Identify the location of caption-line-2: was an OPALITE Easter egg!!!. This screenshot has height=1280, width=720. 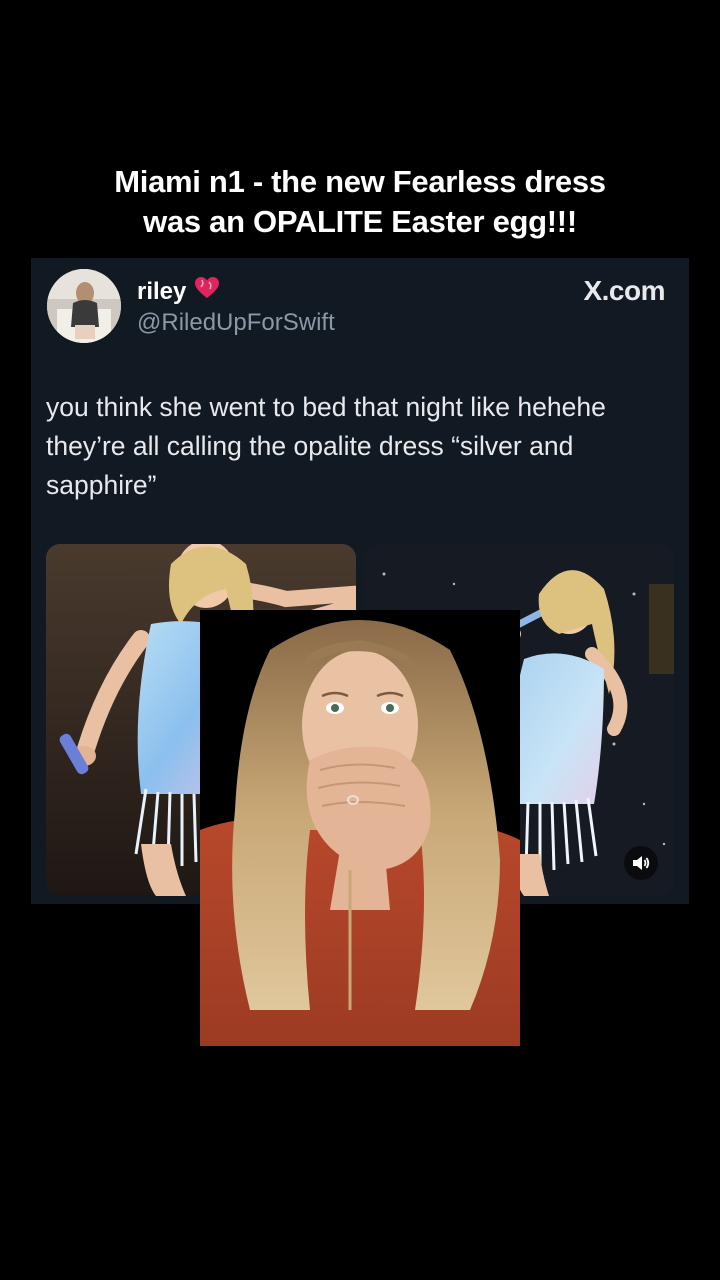
(360, 221).